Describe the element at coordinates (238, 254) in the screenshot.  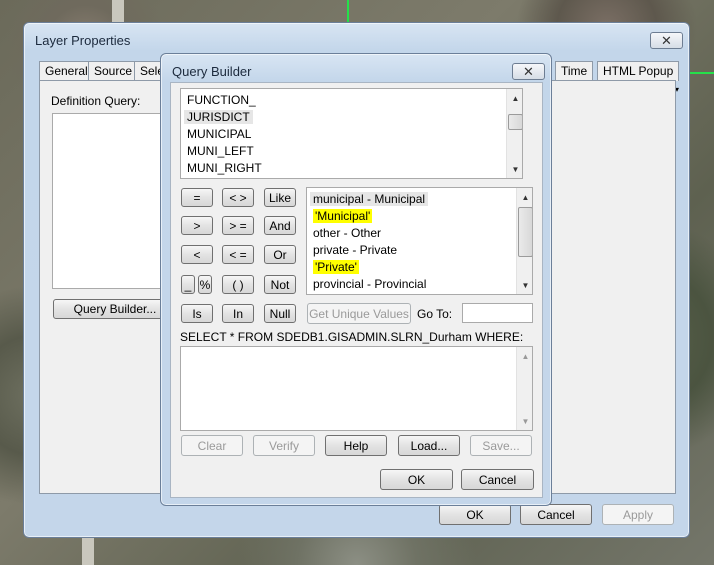
I see `less-equal-button: < =` at that location.